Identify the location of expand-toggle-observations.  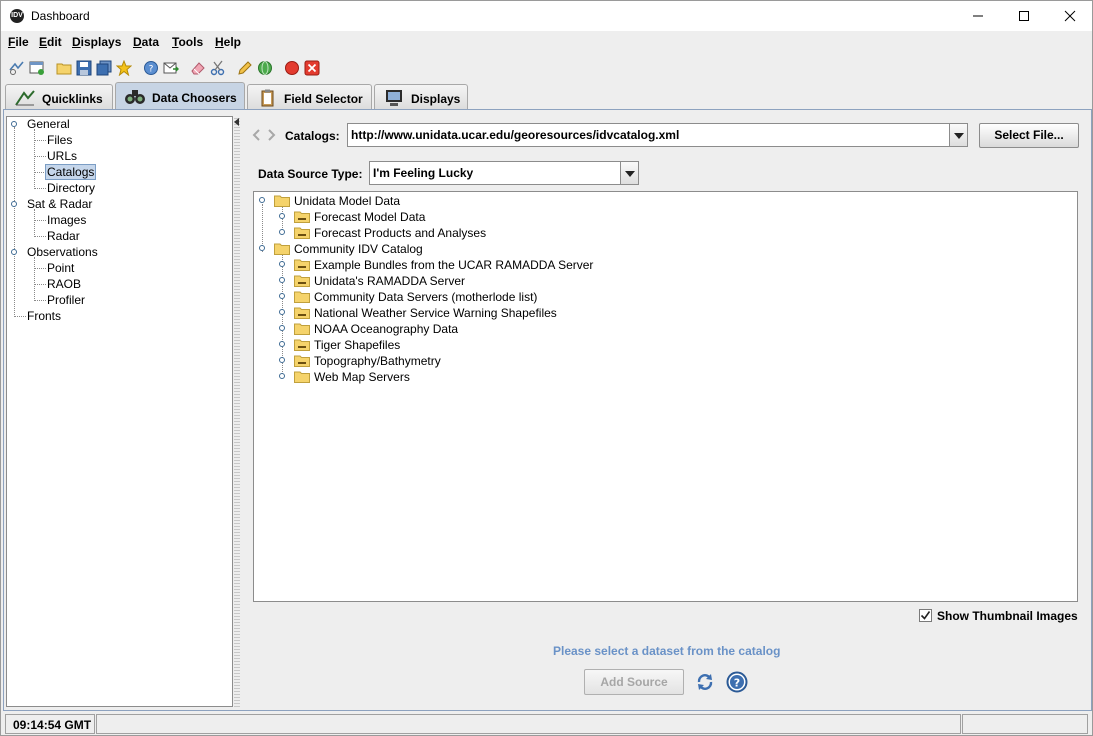
(14, 252).